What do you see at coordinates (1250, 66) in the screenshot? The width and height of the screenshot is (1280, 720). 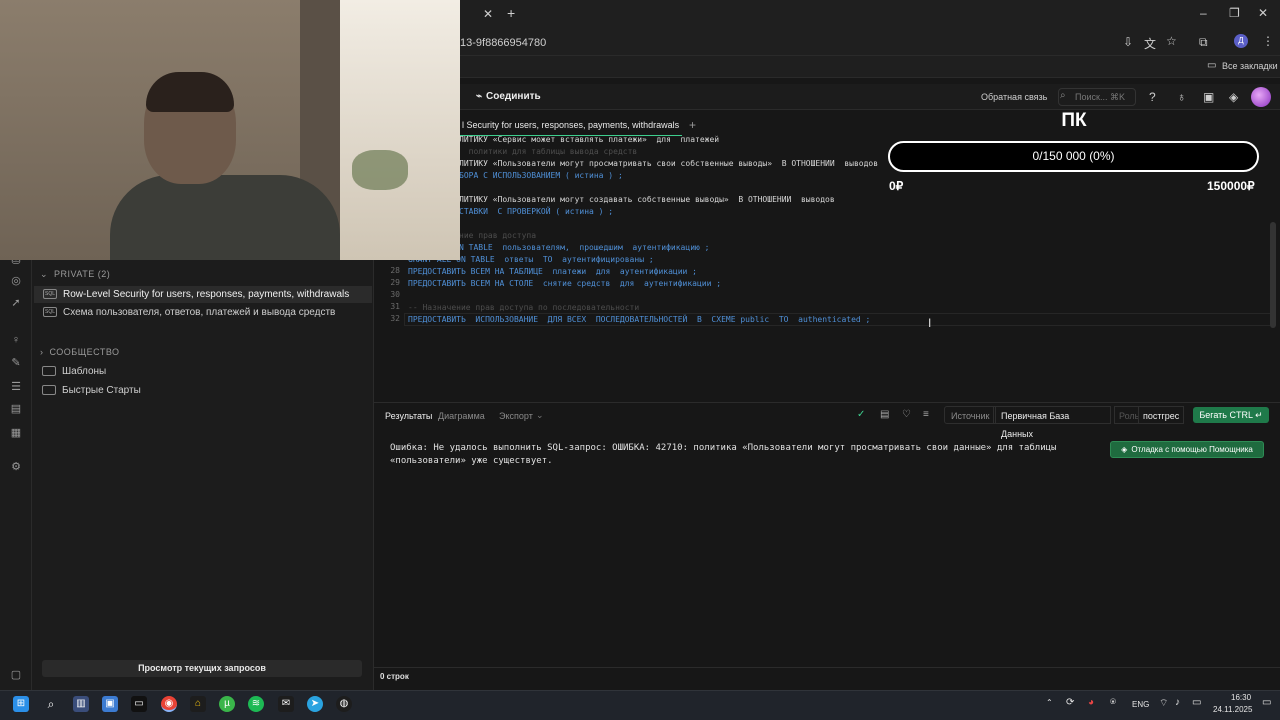 I see `all-bookmarks: Все закладки` at bounding box center [1250, 66].